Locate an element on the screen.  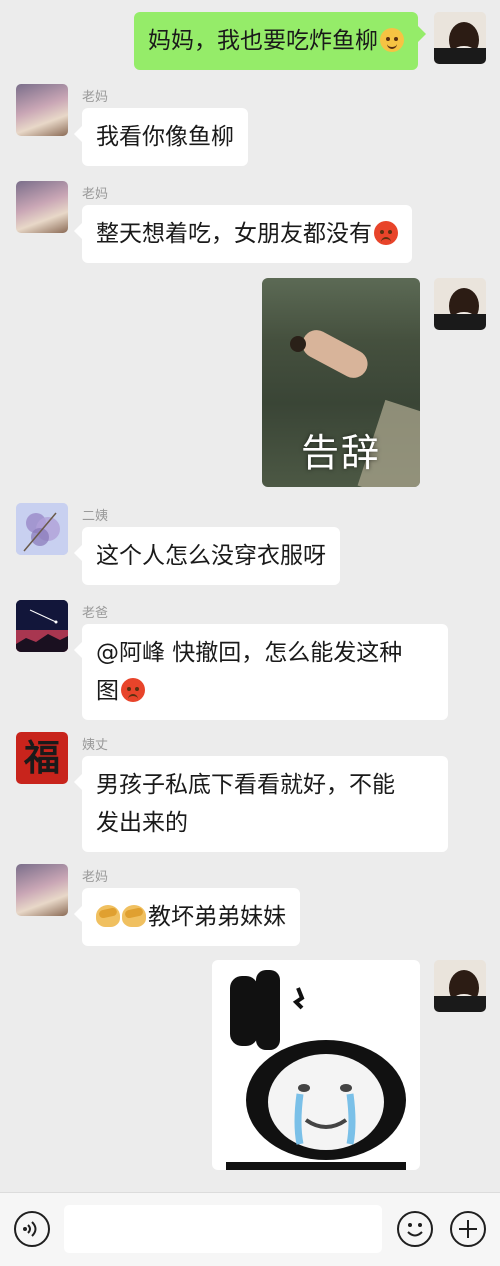
uncle-avatar: 福 is located at coordinates (42, 758).